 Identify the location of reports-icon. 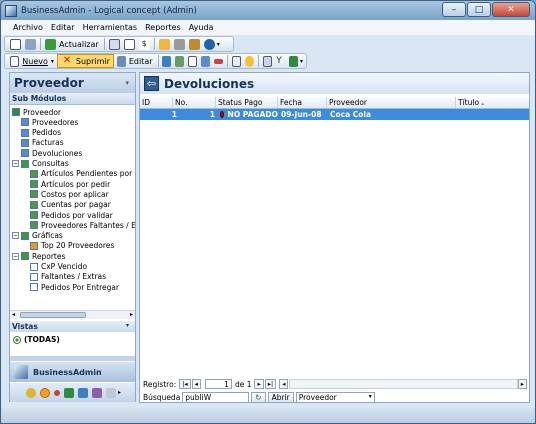
(110, 392).